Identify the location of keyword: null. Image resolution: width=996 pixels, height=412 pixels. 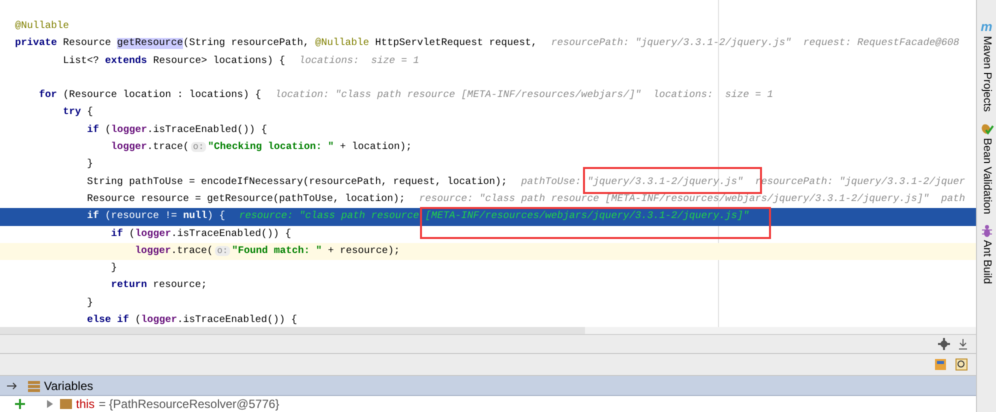
(195, 216).